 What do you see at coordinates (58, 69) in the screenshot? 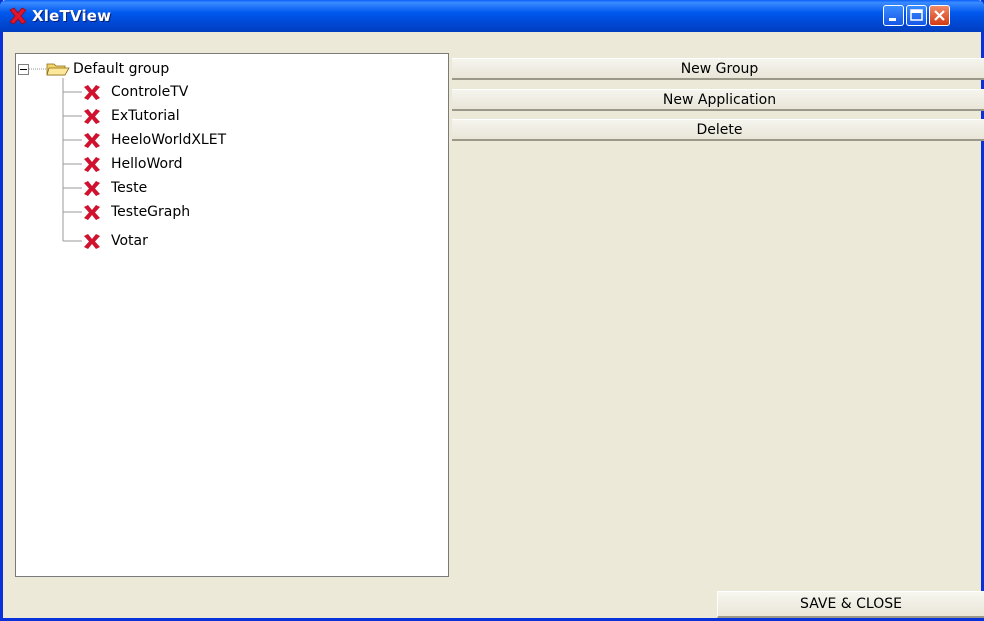
I see `folder-open-icon` at bounding box center [58, 69].